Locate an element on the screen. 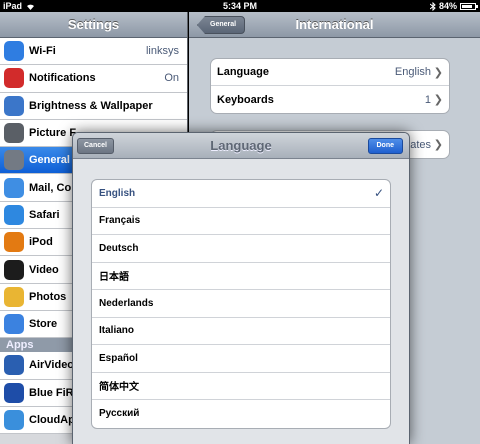  language-row: Language English ❯ is located at coordinates (330, 72).